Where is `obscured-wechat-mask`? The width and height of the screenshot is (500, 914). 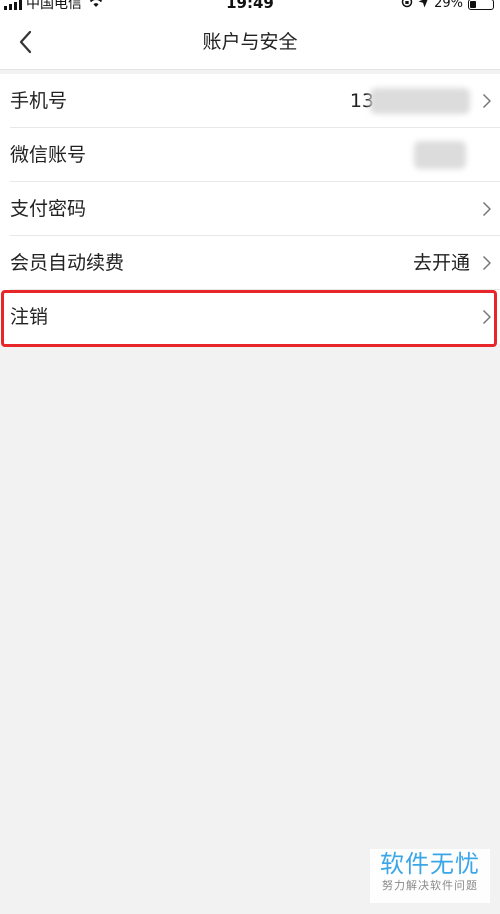
obscured-wechat-mask is located at coordinates (440, 155).